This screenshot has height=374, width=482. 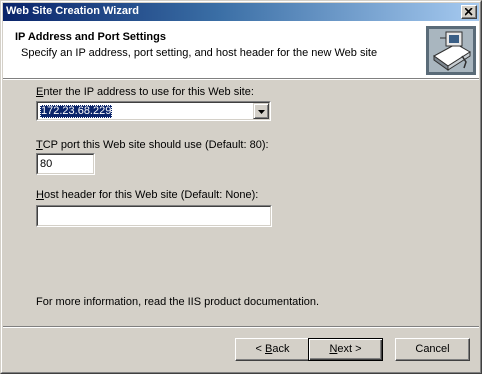 I want to click on close-icon, so click(x=469, y=12).